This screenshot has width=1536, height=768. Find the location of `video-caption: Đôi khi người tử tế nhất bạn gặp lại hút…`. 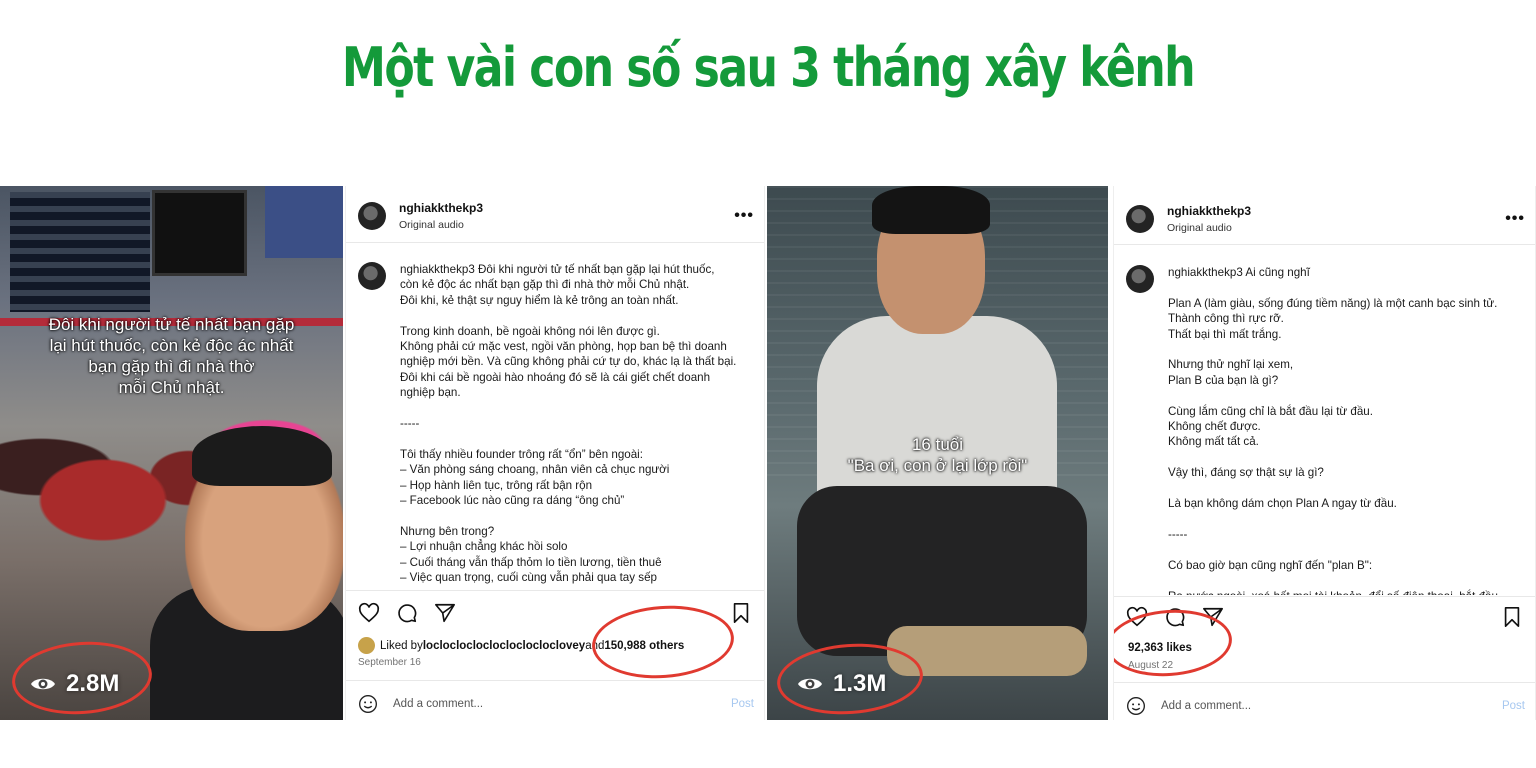

video-caption: Đôi khi người tử tế nhất bạn gặp lại hút… is located at coordinates (171, 356).